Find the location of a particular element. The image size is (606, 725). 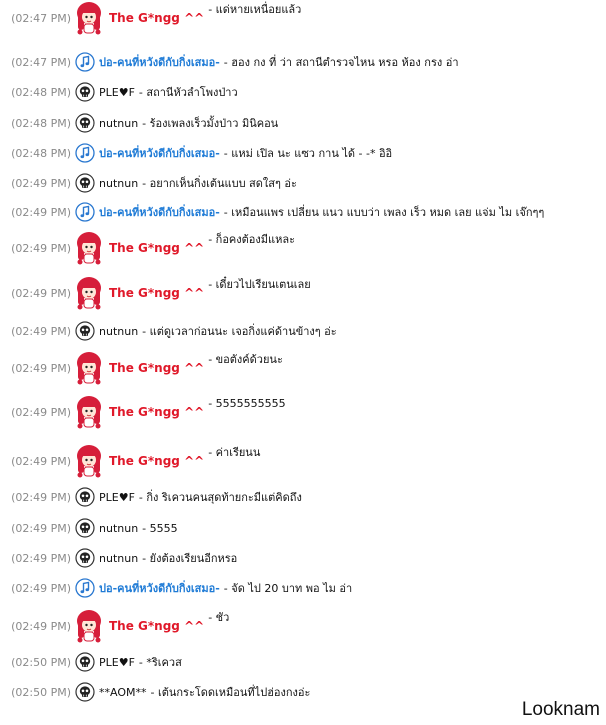

message-text: - ก็อคงต้องมีแหละ is located at coordinates (252, 239).